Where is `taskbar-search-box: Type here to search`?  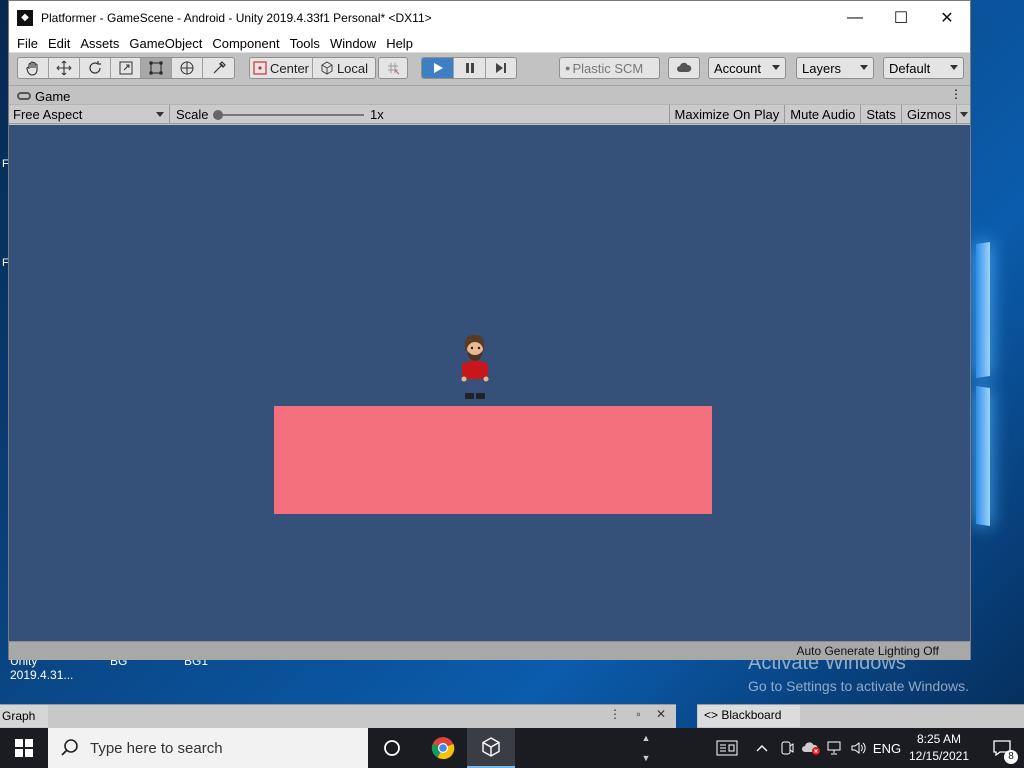 taskbar-search-box: Type here to search is located at coordinates (208, 748).